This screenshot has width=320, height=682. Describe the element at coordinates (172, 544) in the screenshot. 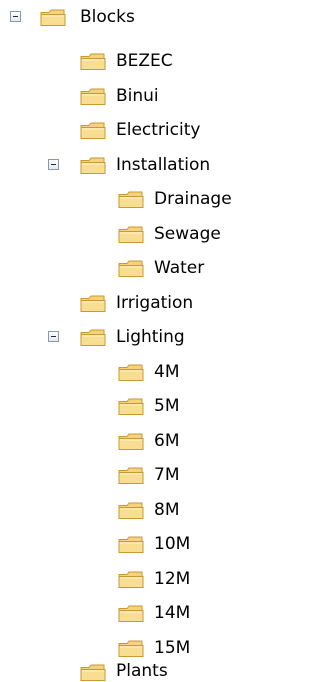

I see `node-label: 10M` at that location.